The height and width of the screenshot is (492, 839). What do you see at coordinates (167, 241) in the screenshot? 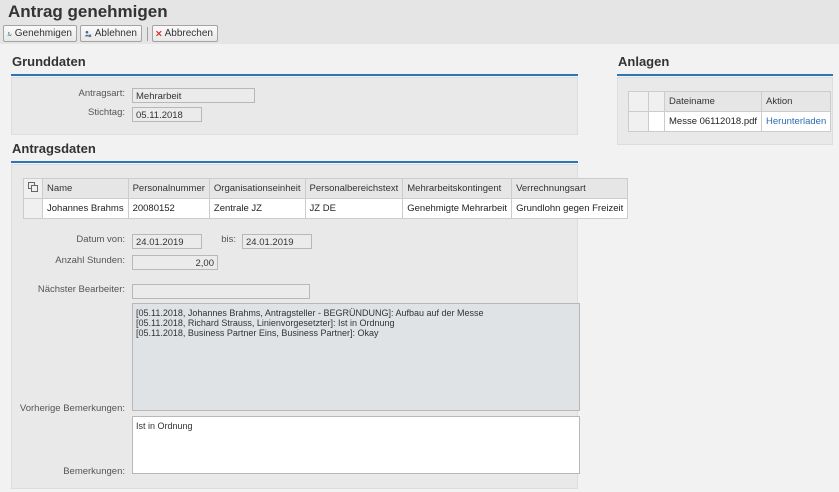
I see `datum-von-field: 24.01.2019` at bounding box center [167, 241].